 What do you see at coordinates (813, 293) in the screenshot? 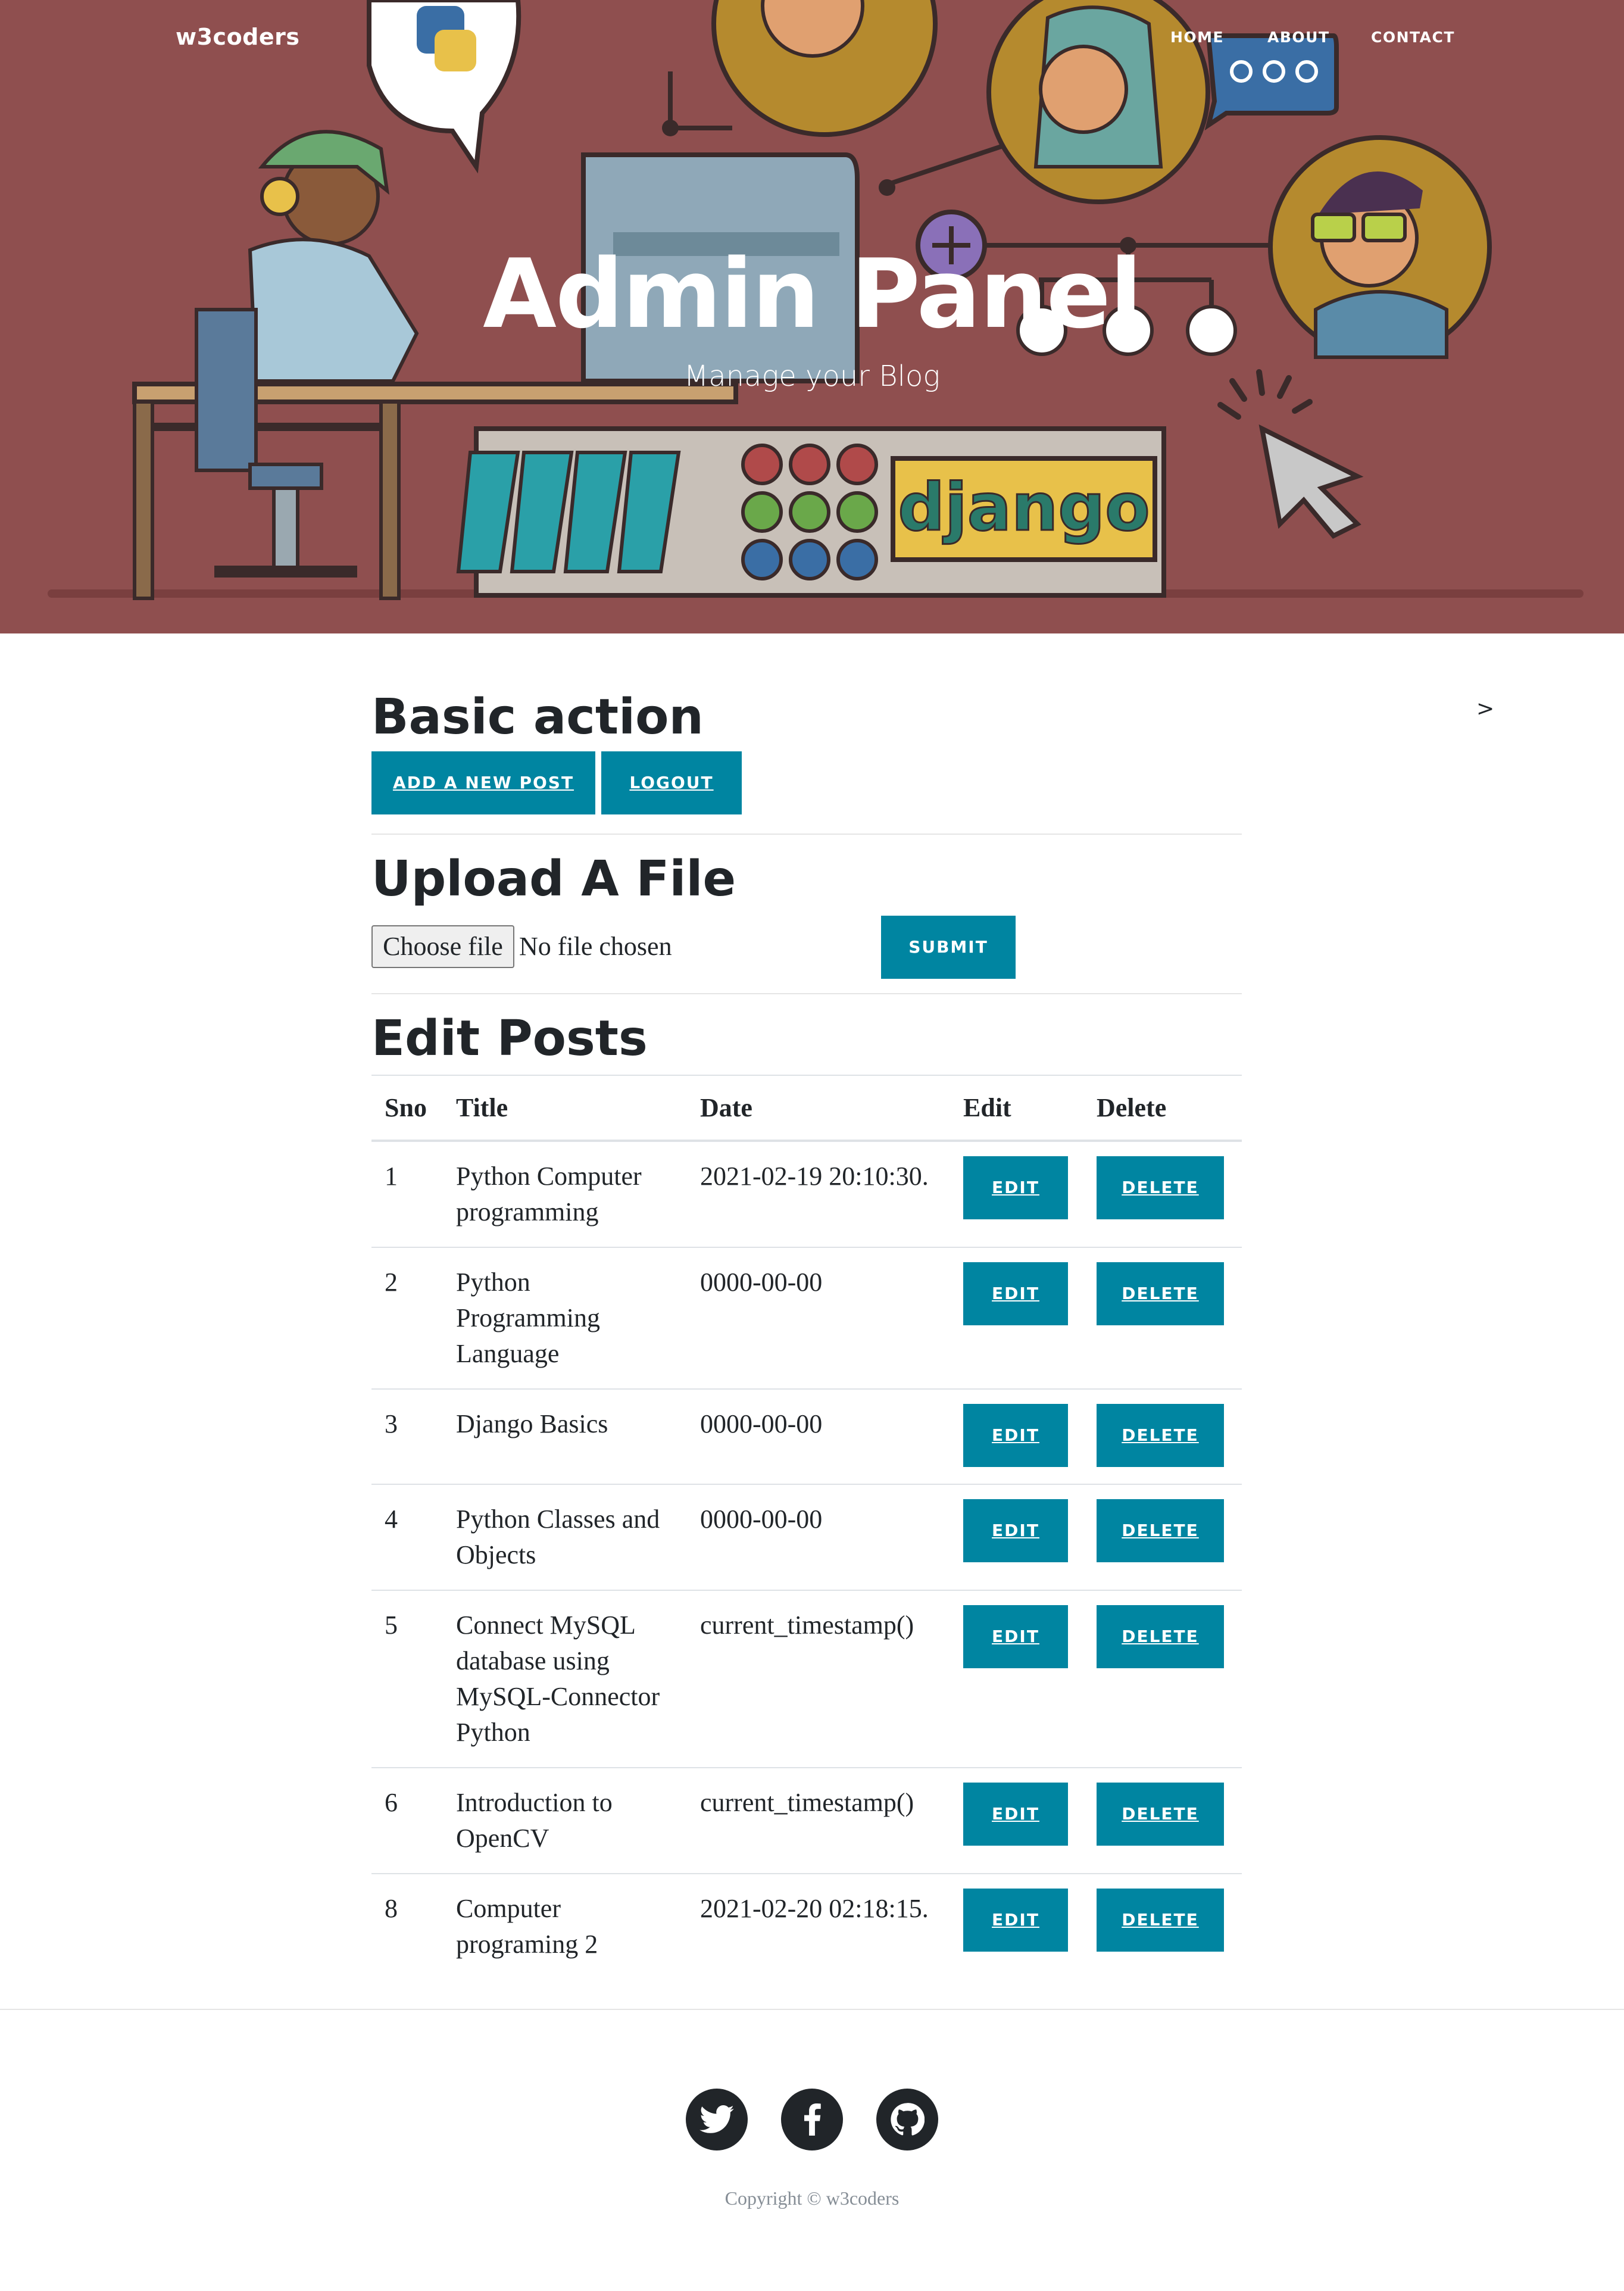
I see `page-title: Admin Panel` at bounding box center [813, 293].